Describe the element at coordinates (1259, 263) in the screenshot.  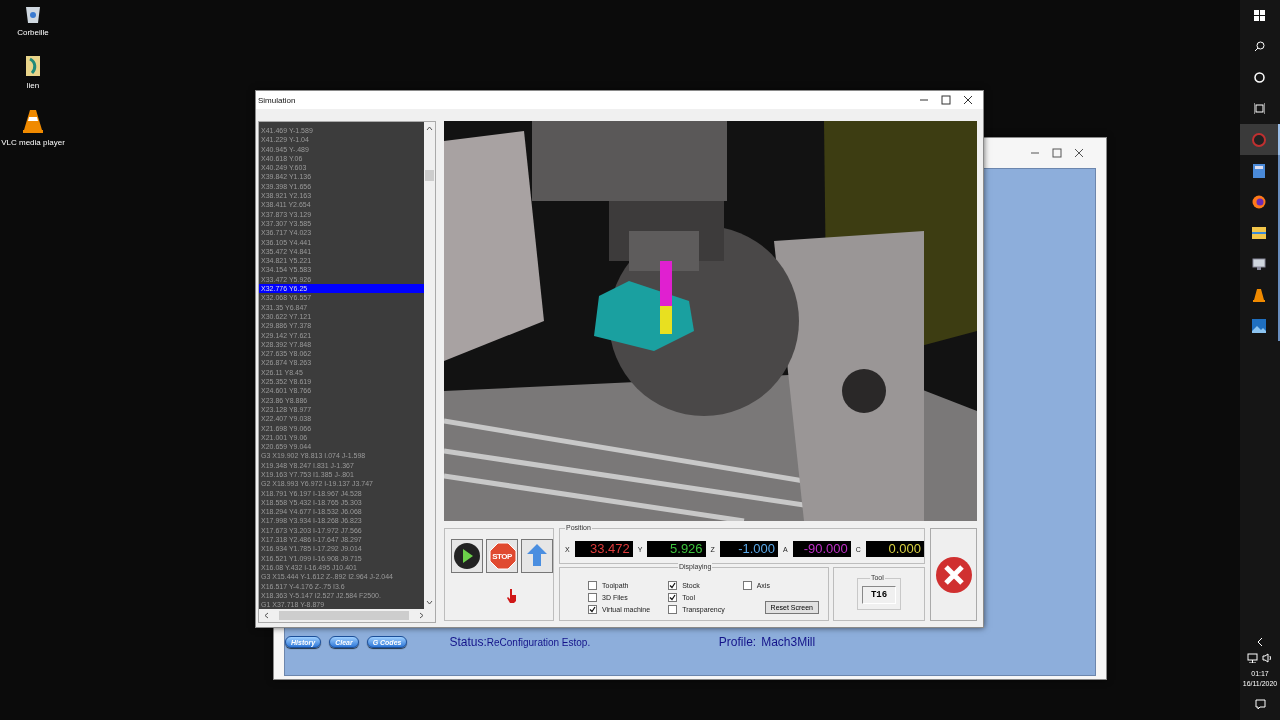
I see `monitor-icon` at that location.